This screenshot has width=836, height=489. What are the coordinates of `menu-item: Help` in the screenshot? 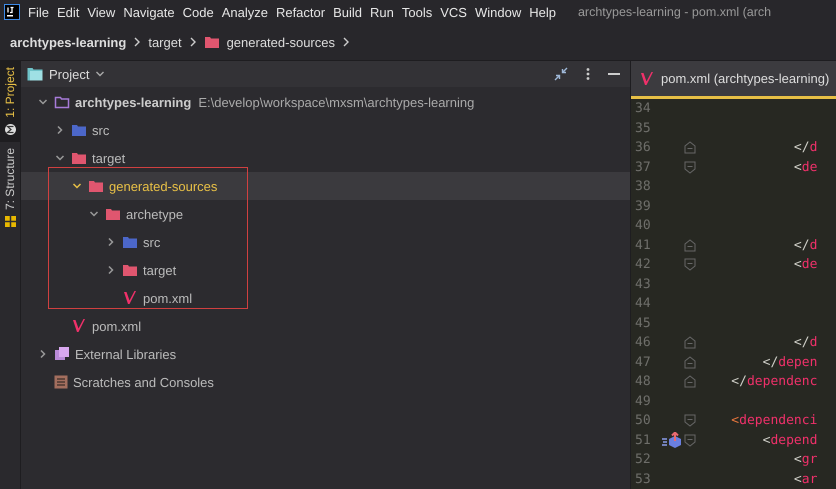 It's located at (542, 12).